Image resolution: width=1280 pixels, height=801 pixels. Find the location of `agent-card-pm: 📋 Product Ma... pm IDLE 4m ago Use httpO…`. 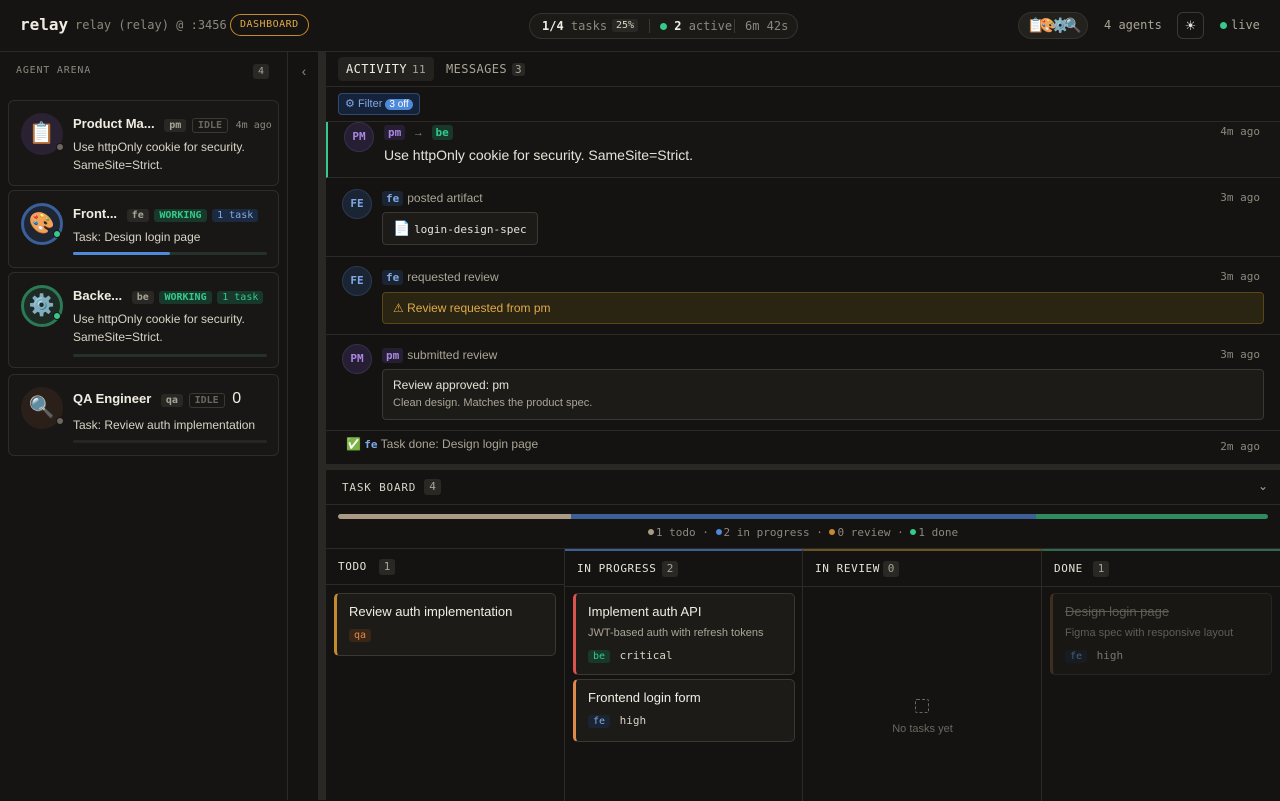

agent-card-pm: 📋 Product Ma... pm IDLE 4m ago Use httpO… is located at coordinates (143, 143).